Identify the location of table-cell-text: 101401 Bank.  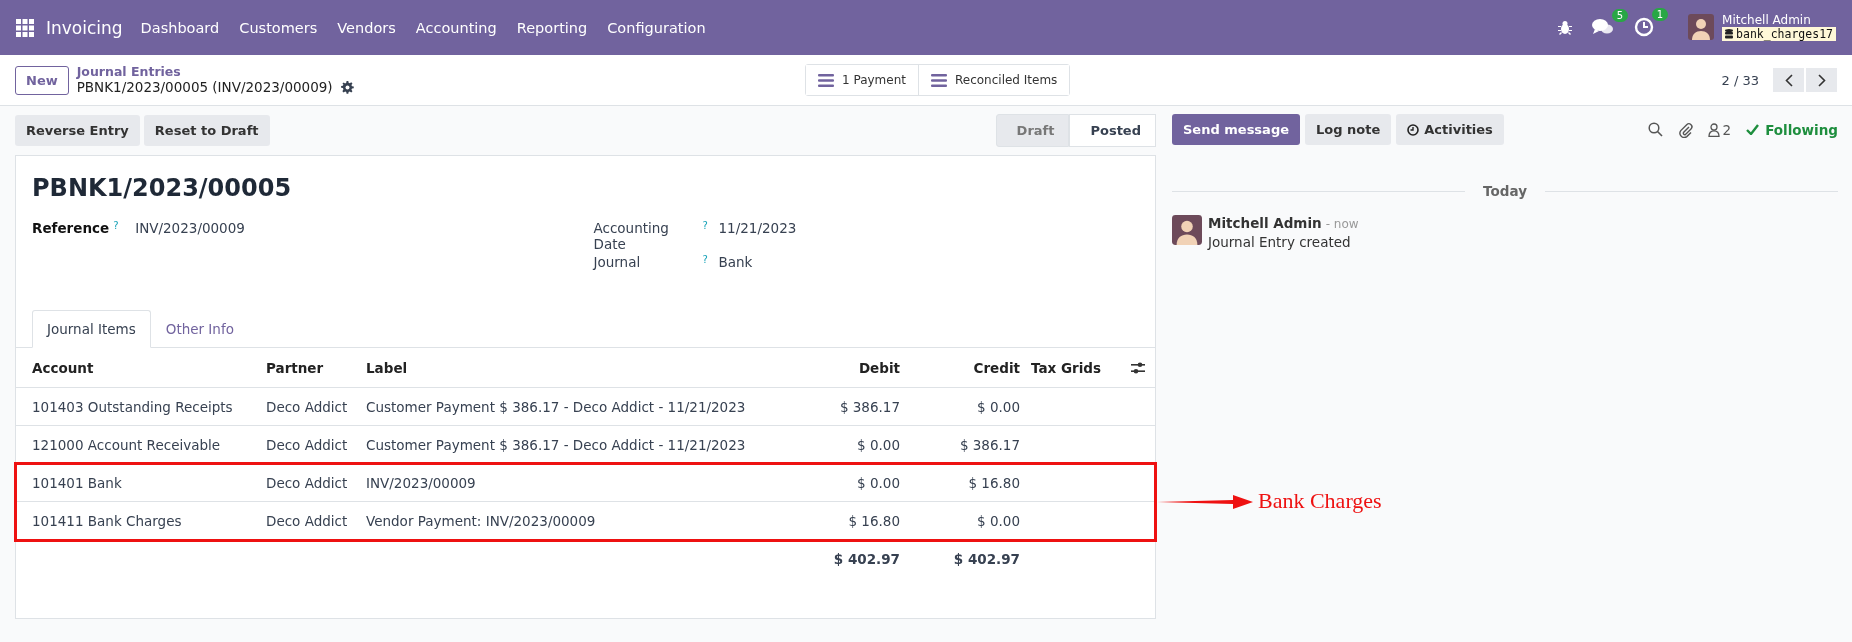
(77, 482).